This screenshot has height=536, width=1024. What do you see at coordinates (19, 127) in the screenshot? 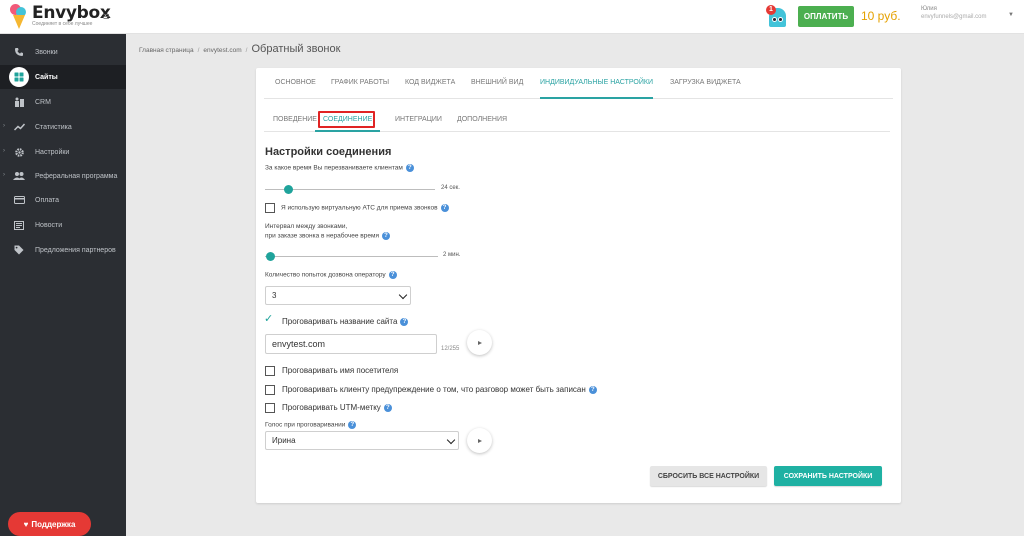
I see `chart-line-icon` at bounding box center [19, 127].